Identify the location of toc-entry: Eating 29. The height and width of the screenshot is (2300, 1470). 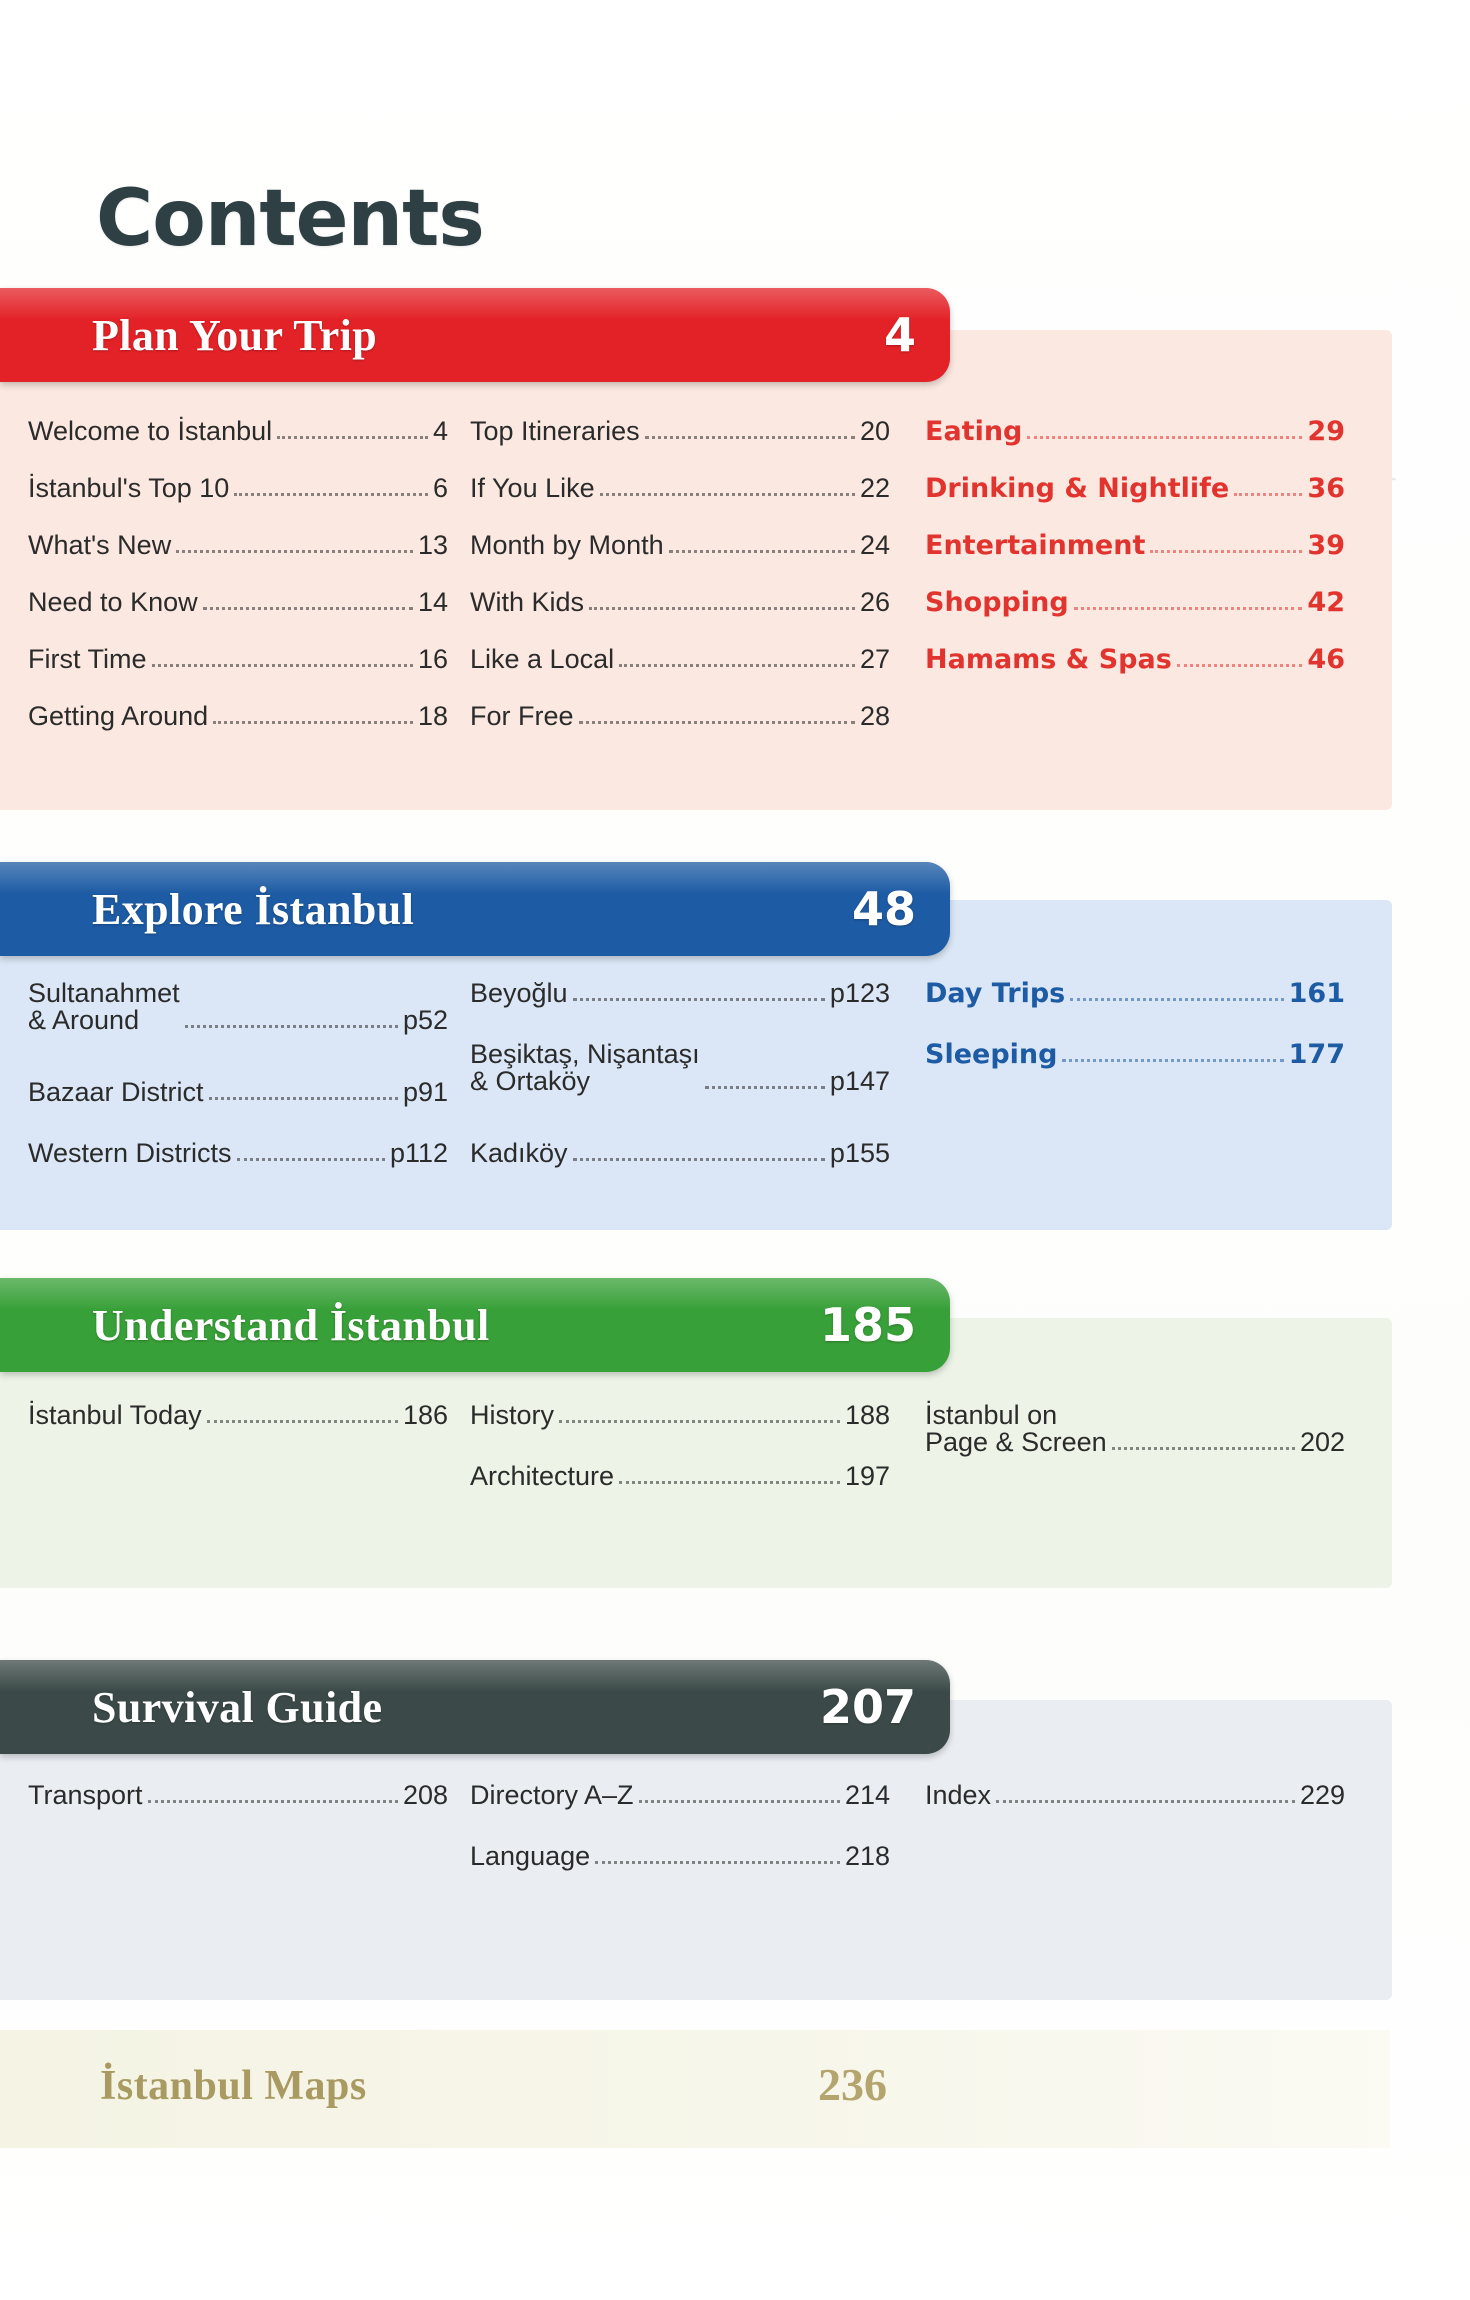
(1135, 431).